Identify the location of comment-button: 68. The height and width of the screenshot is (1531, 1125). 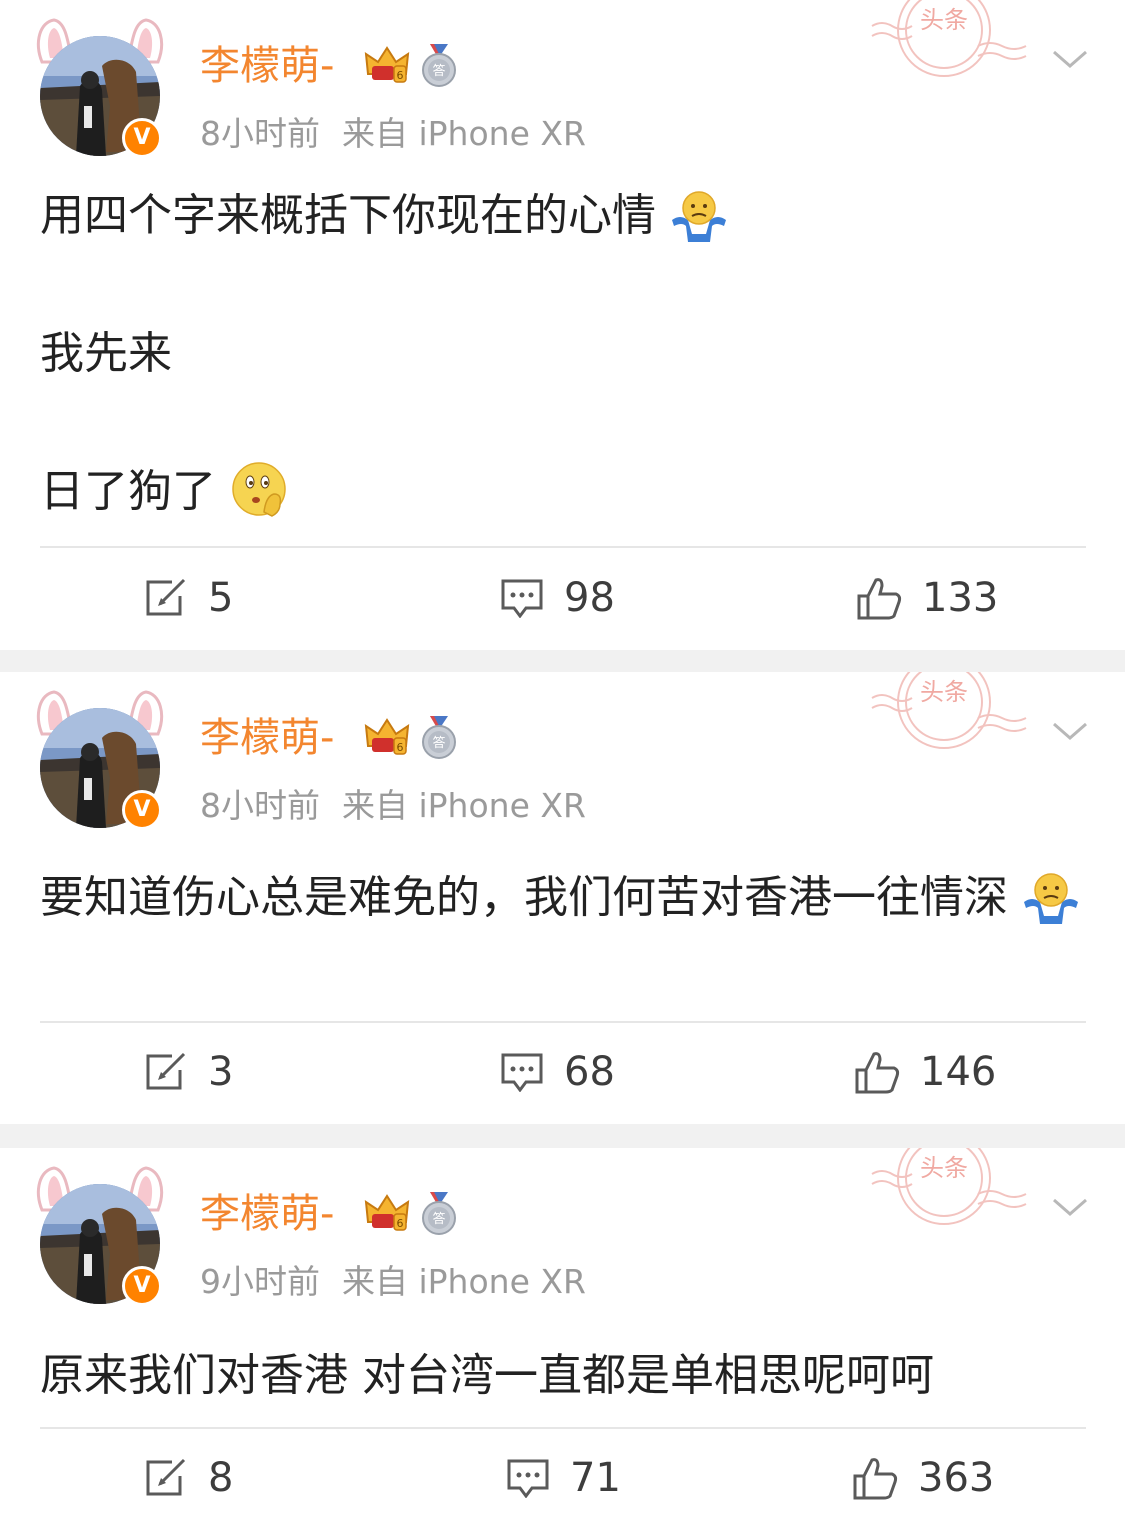
(557, 1072).